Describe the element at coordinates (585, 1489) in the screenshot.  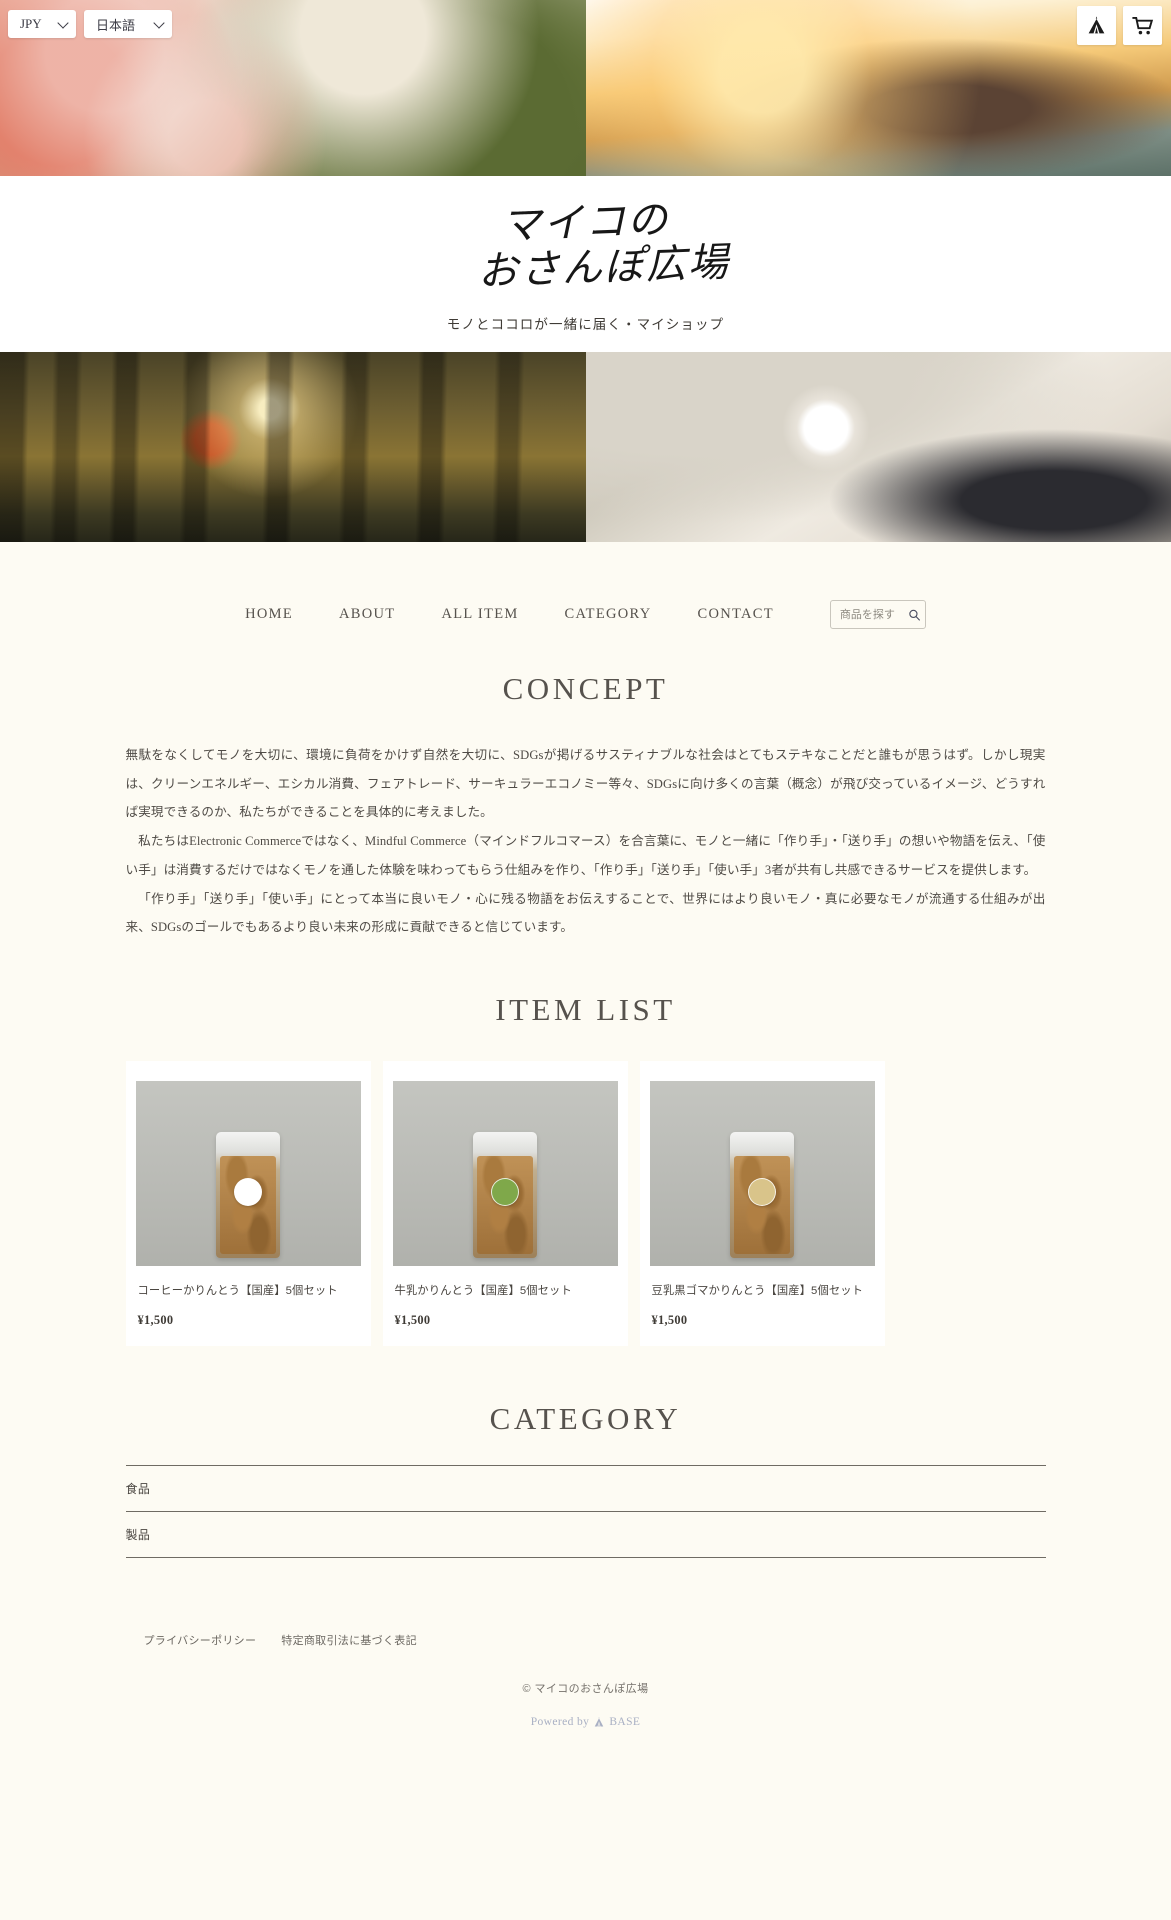
I see `category-item-food: 食品` at that location.